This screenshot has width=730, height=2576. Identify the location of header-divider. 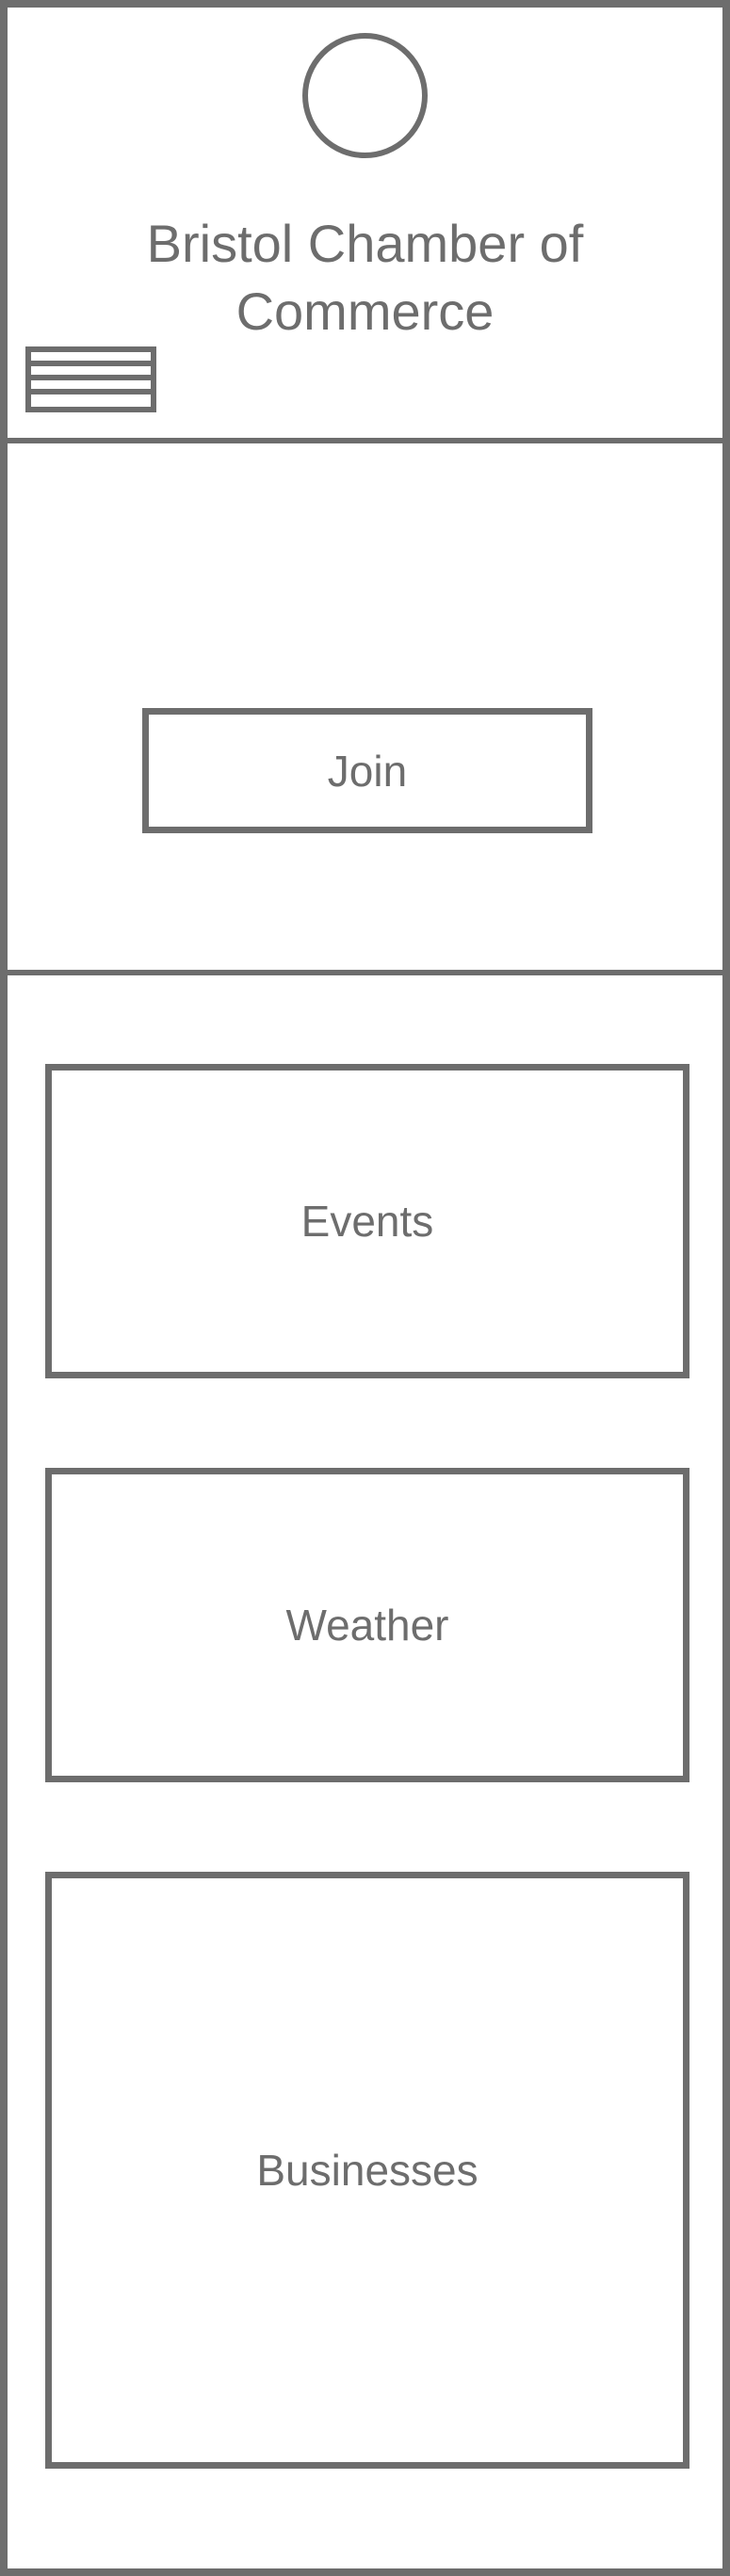
(365, 440).